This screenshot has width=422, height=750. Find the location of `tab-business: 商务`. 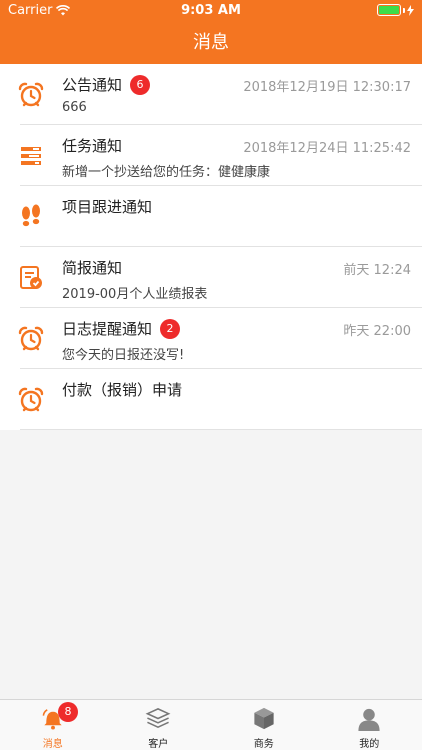

tab-business: 商务 is located at coordinates (264, 725).